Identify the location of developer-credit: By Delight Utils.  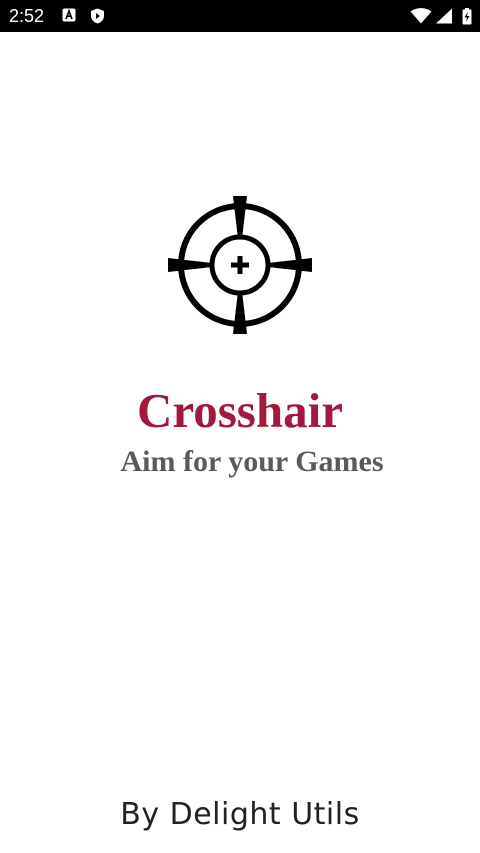
(240, 814).